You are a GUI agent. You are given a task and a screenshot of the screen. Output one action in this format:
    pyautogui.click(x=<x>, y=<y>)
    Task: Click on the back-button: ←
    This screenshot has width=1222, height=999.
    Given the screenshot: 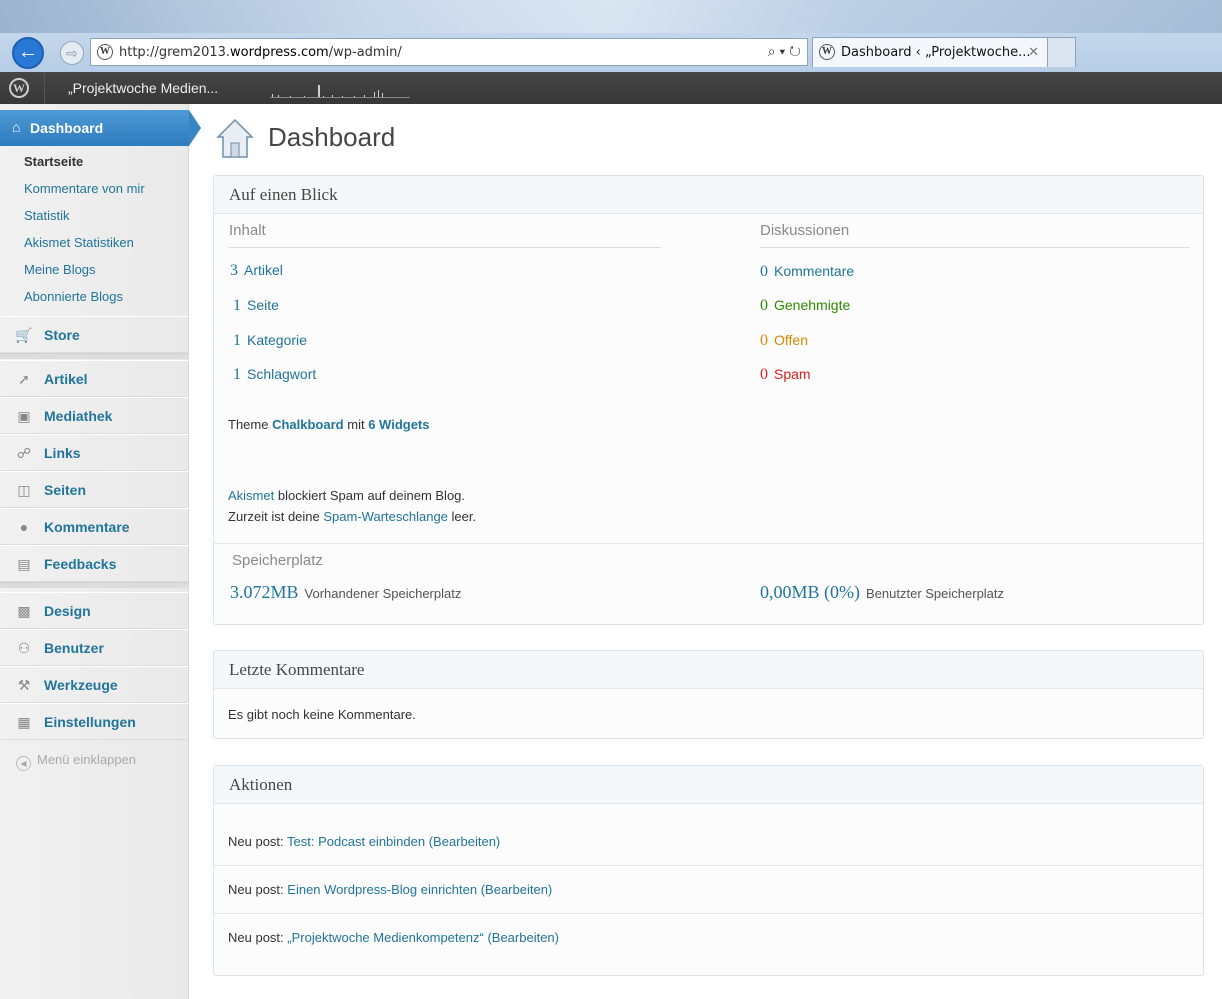 What is the action you would take?
    pyautogui.click(x=28, y=53)
    